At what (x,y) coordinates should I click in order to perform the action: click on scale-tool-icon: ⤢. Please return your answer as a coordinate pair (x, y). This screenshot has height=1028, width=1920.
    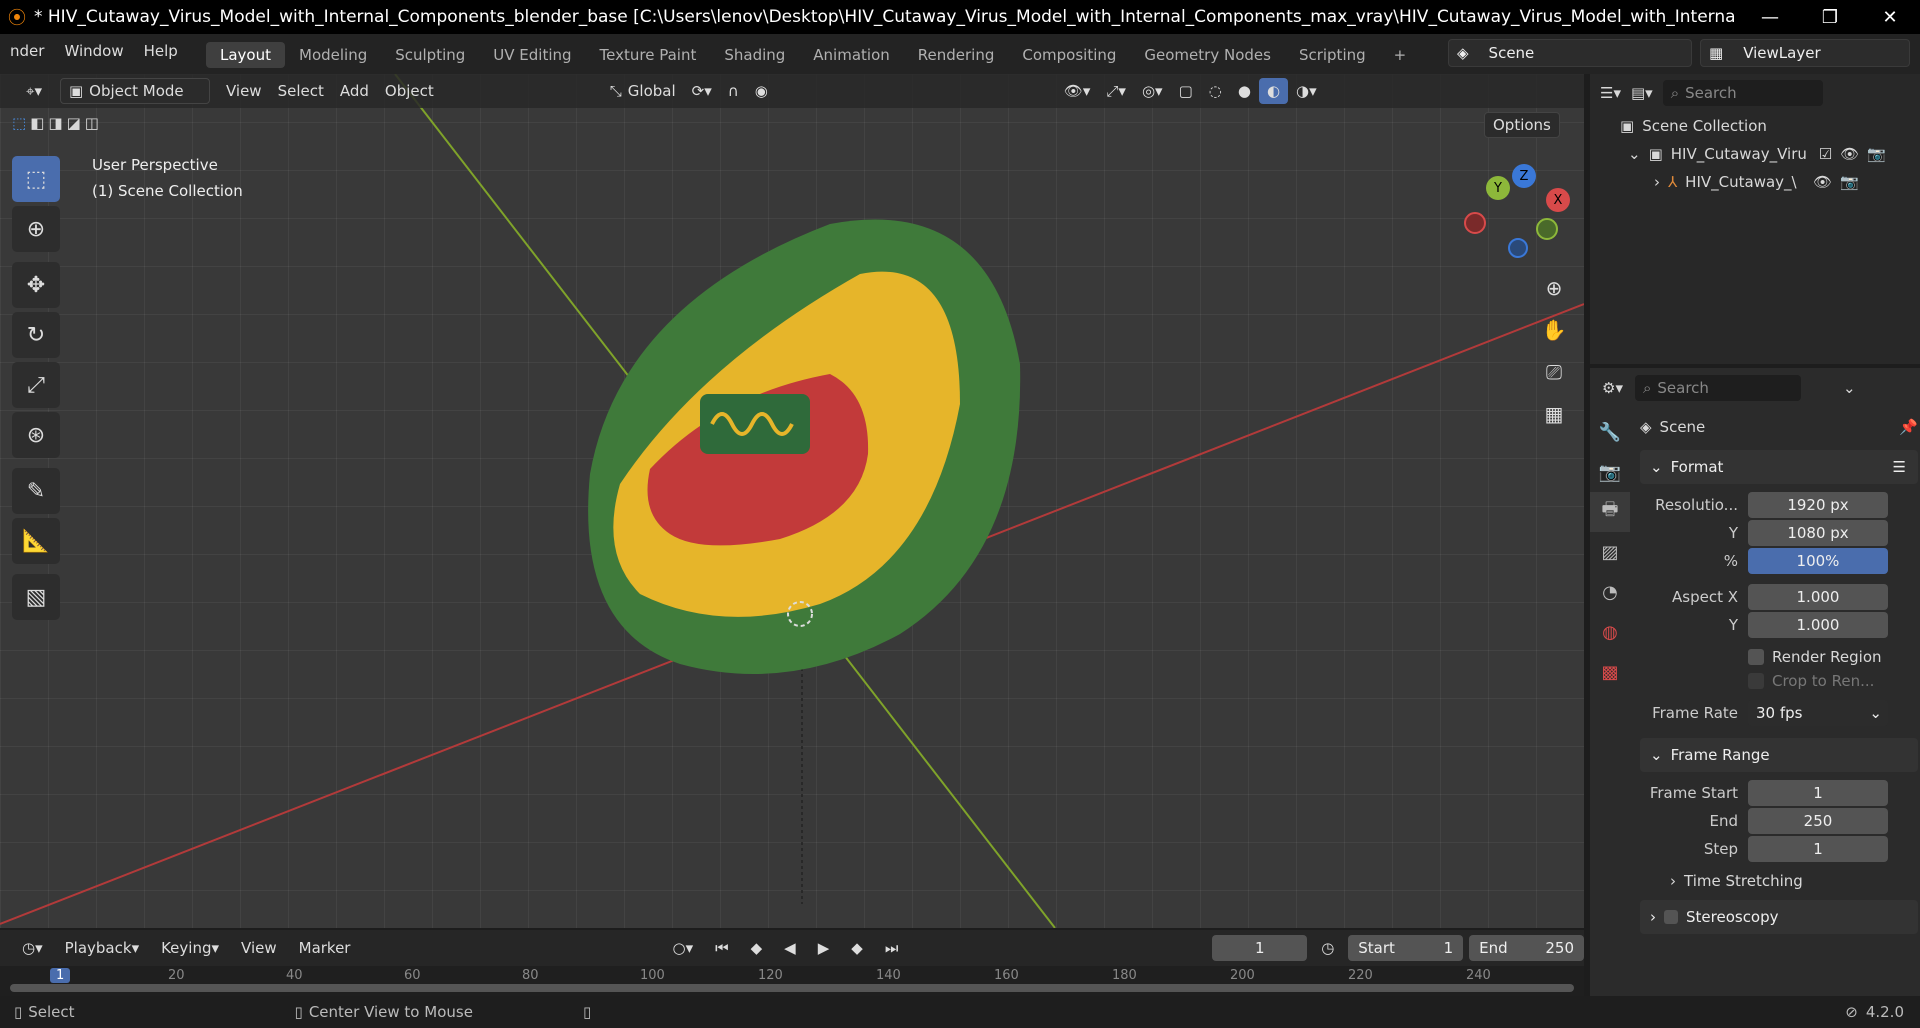
    Looking at the image, I should click on (36, 385).